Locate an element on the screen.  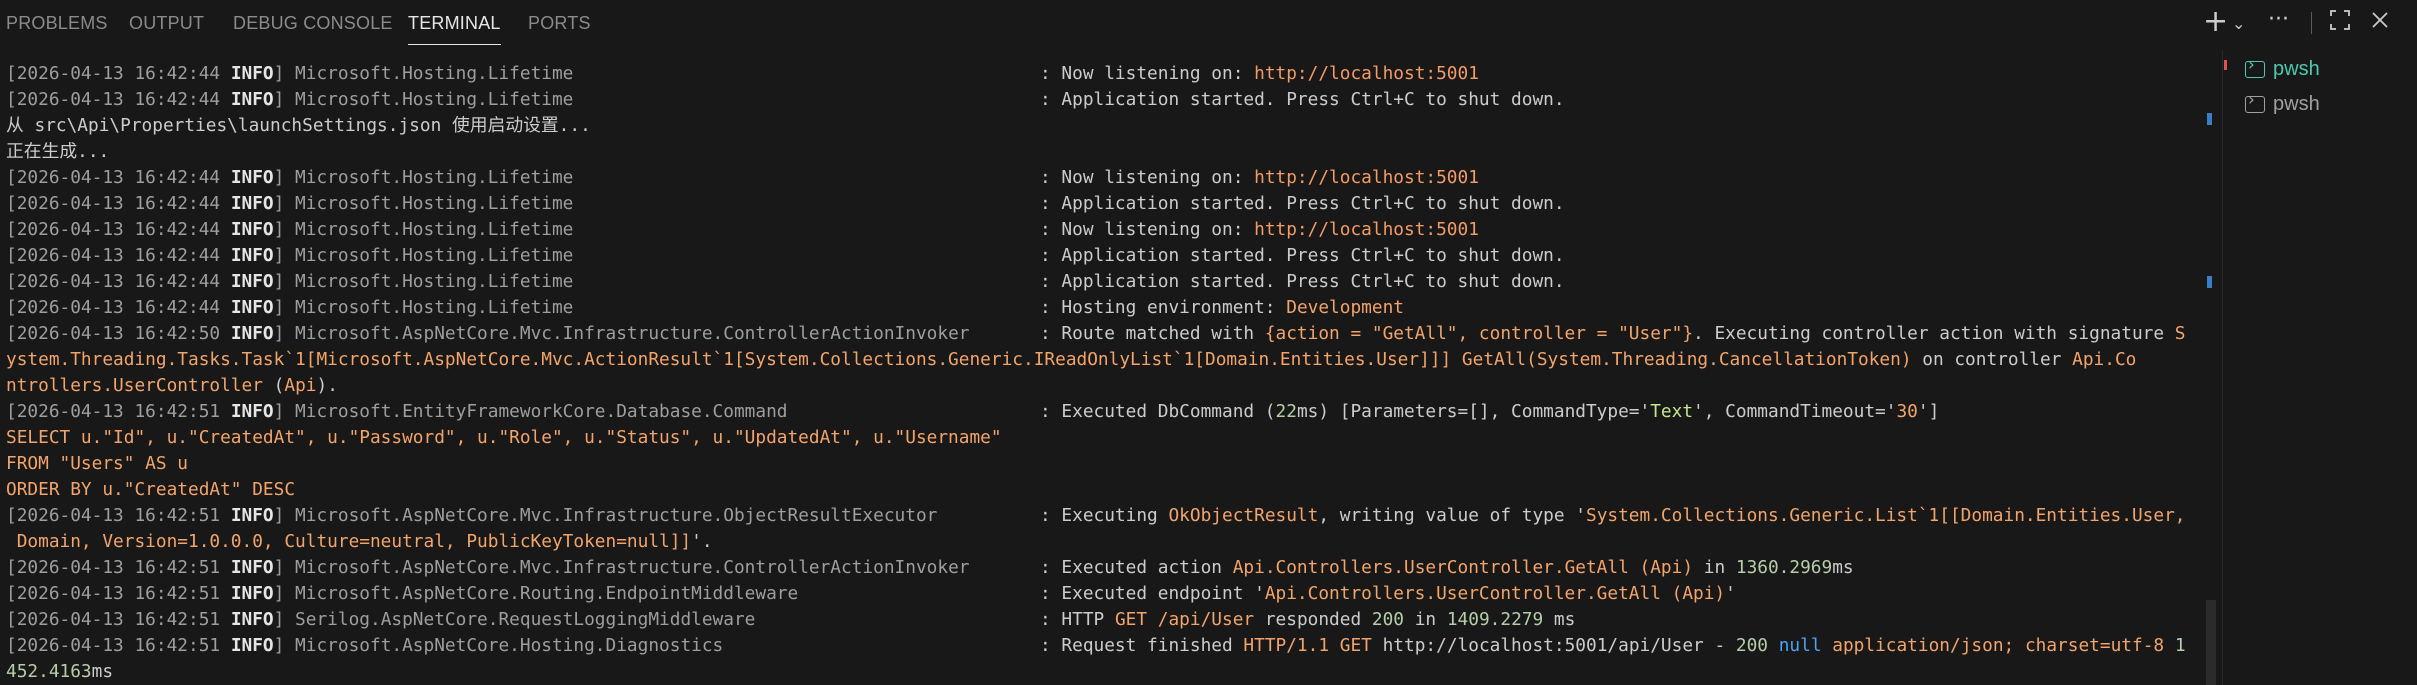
tab-ports: PORTS is located at coordinates (559, 23).